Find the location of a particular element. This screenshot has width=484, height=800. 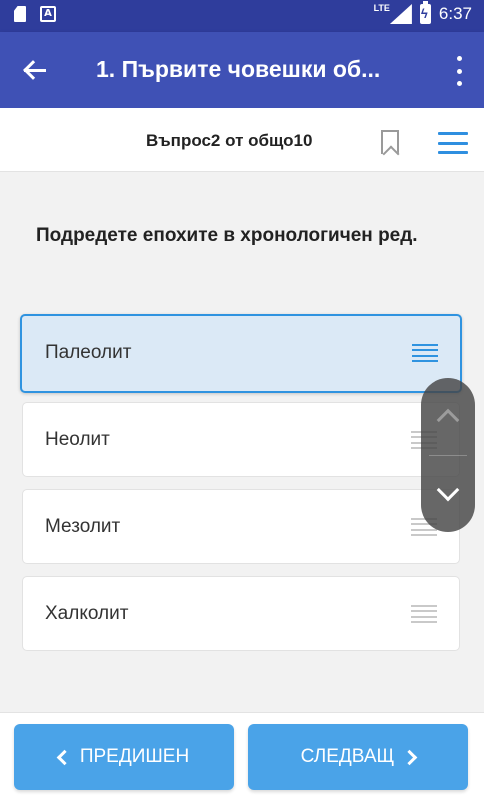

answer-item-mesolithic: Мезолит is located at coordinates (241, 526).